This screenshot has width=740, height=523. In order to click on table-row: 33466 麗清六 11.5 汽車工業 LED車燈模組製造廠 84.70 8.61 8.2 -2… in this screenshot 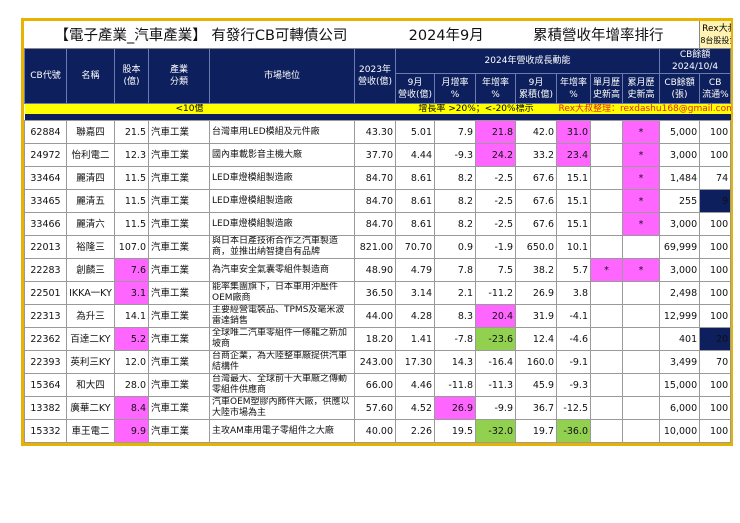, I will do `click(378, 224)`.